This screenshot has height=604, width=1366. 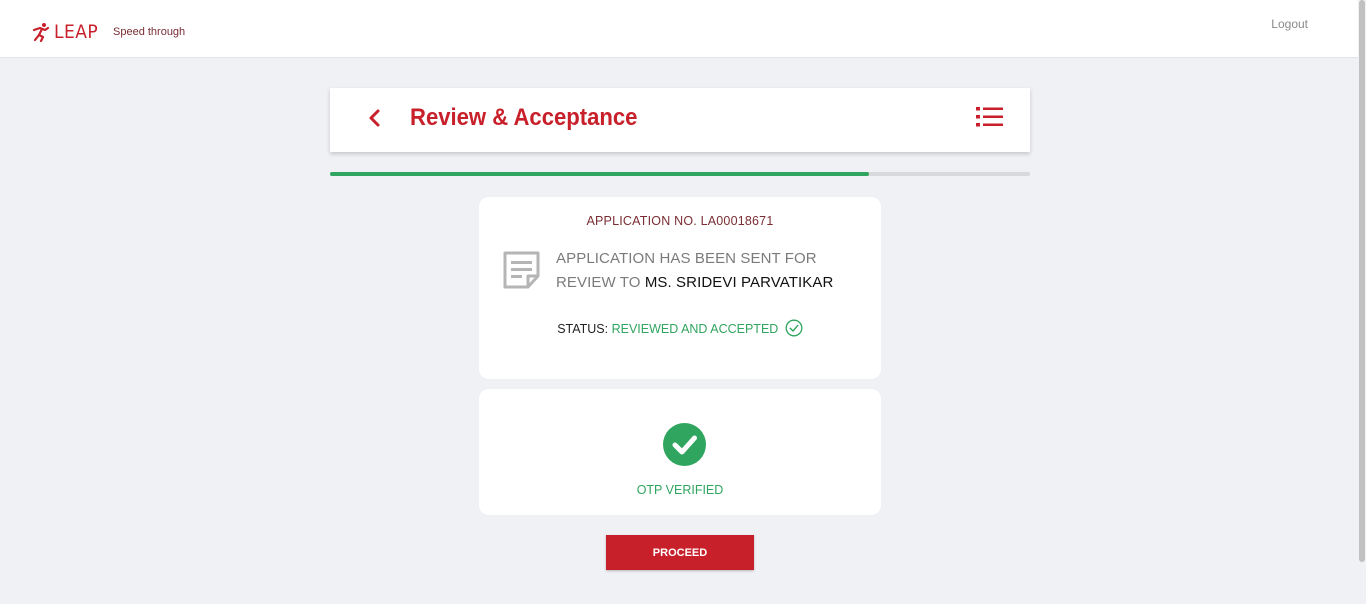 I want to click on page-header-card: Review & Acceptance, so click(x=680, y=120).